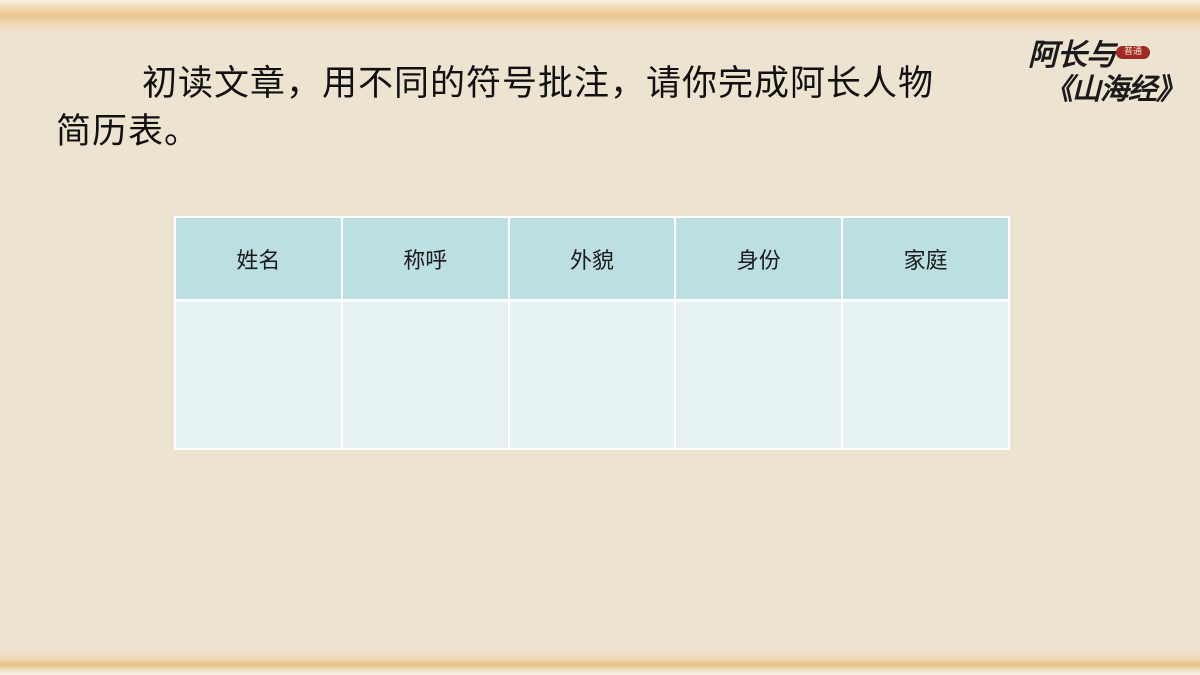  I want to click on cell-title, so click(425, 374).